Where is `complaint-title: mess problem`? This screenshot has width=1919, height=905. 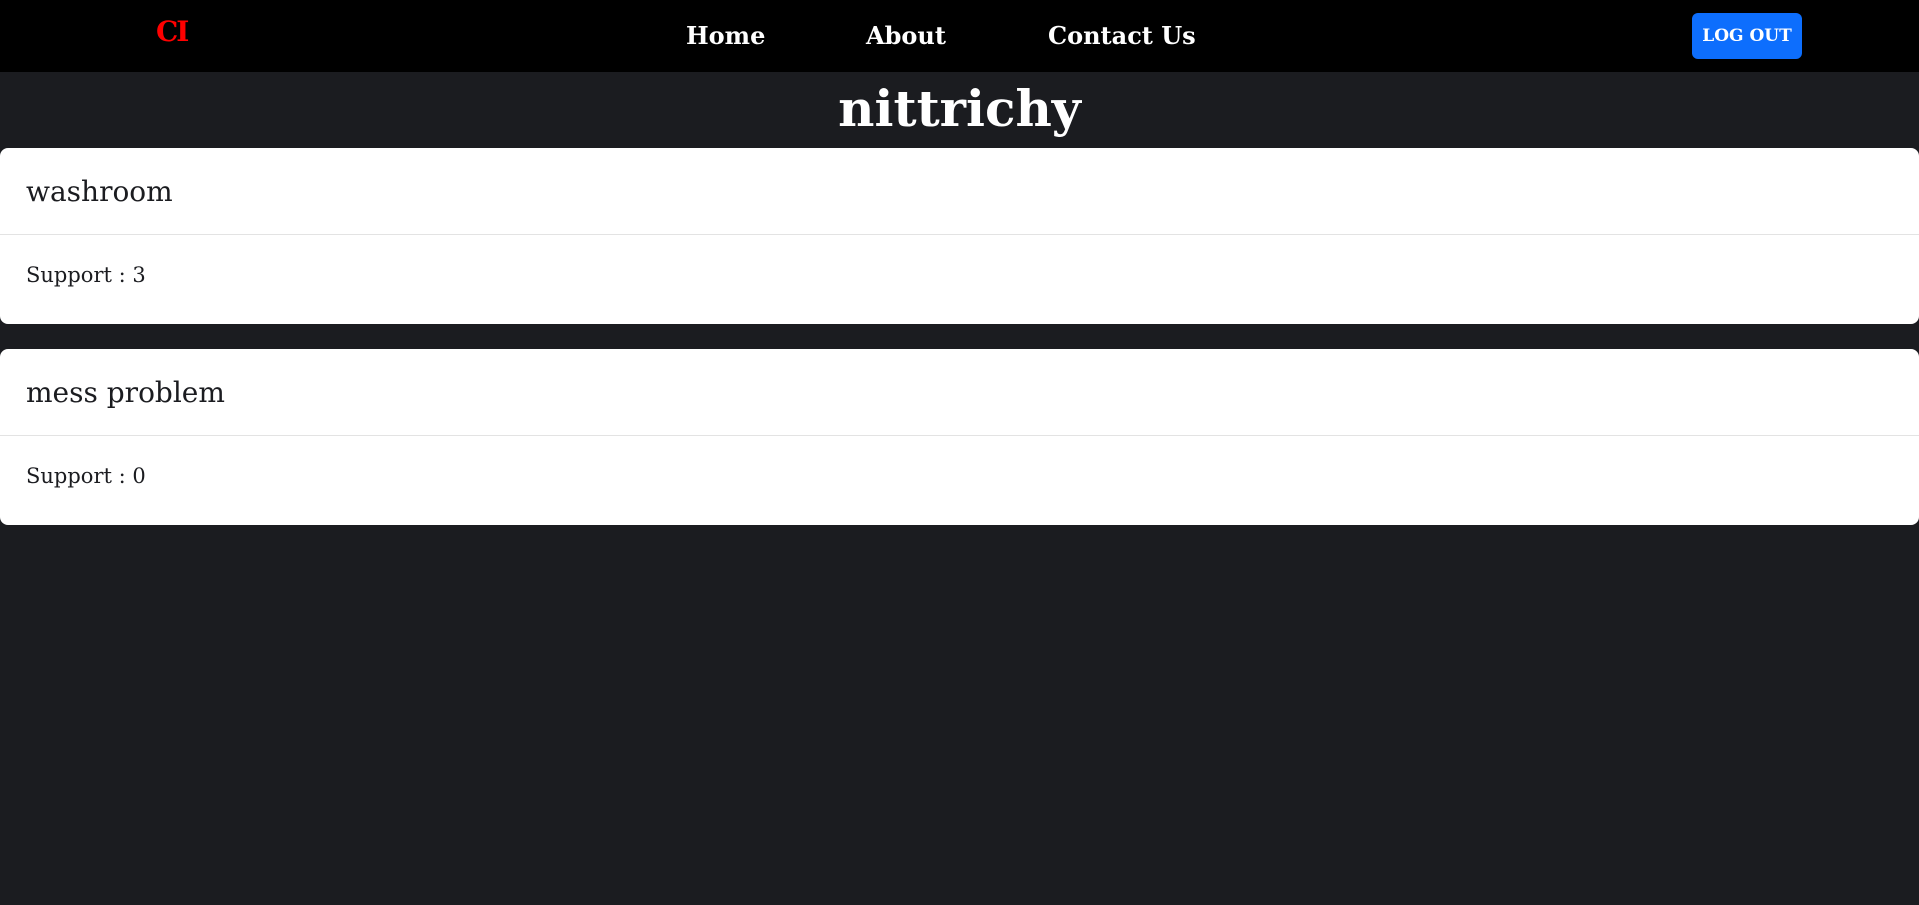
complaint-title: mess problem is located at coordinates (125, 392).